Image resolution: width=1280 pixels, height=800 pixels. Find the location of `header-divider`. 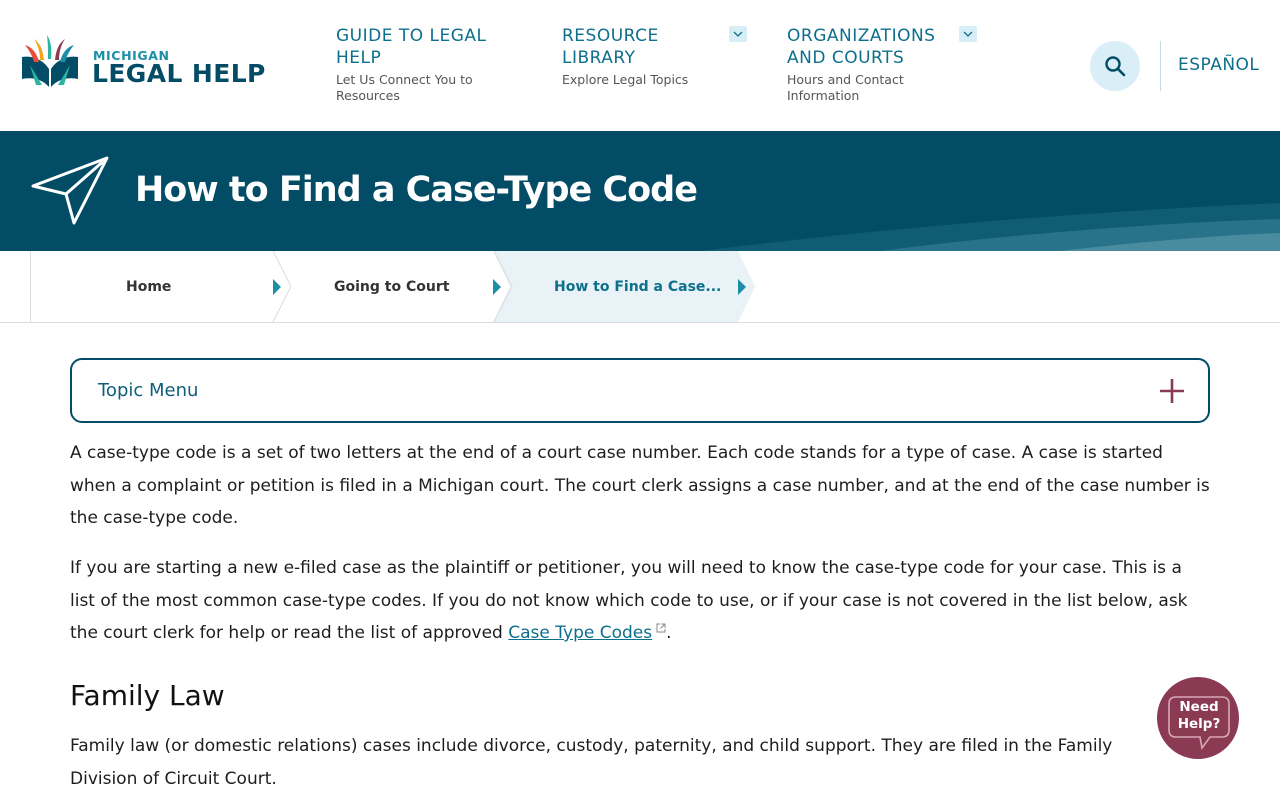

header-divider is located at coordinates (1160, 66).